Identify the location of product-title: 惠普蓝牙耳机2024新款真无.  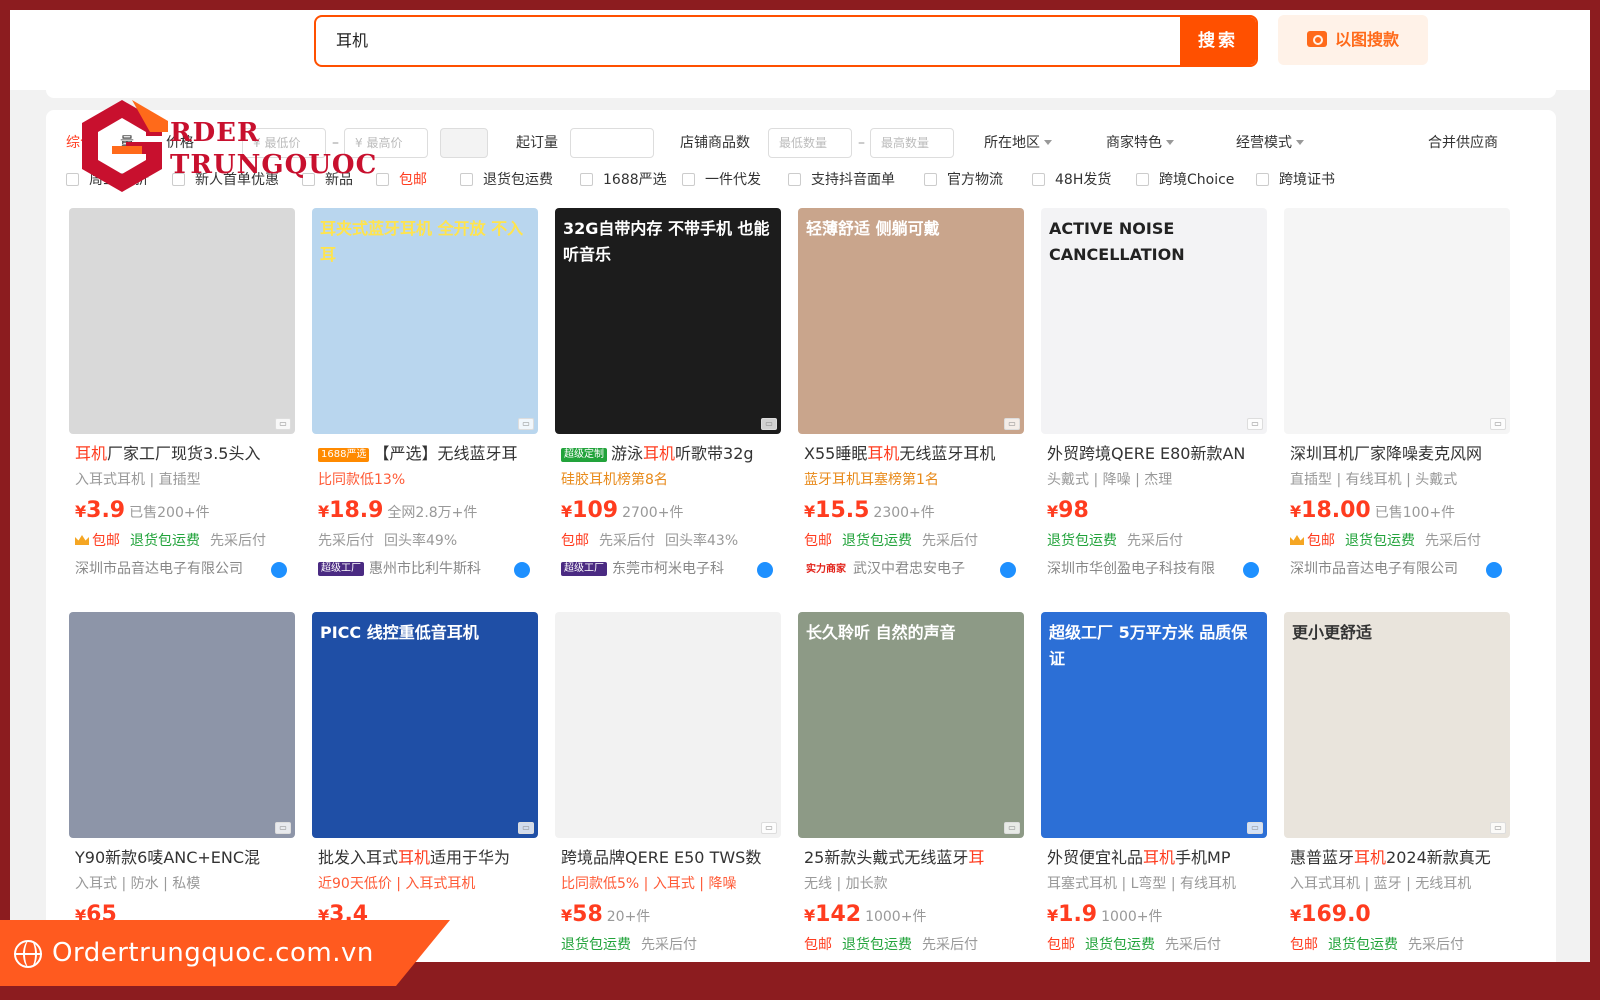
(1401, 858).